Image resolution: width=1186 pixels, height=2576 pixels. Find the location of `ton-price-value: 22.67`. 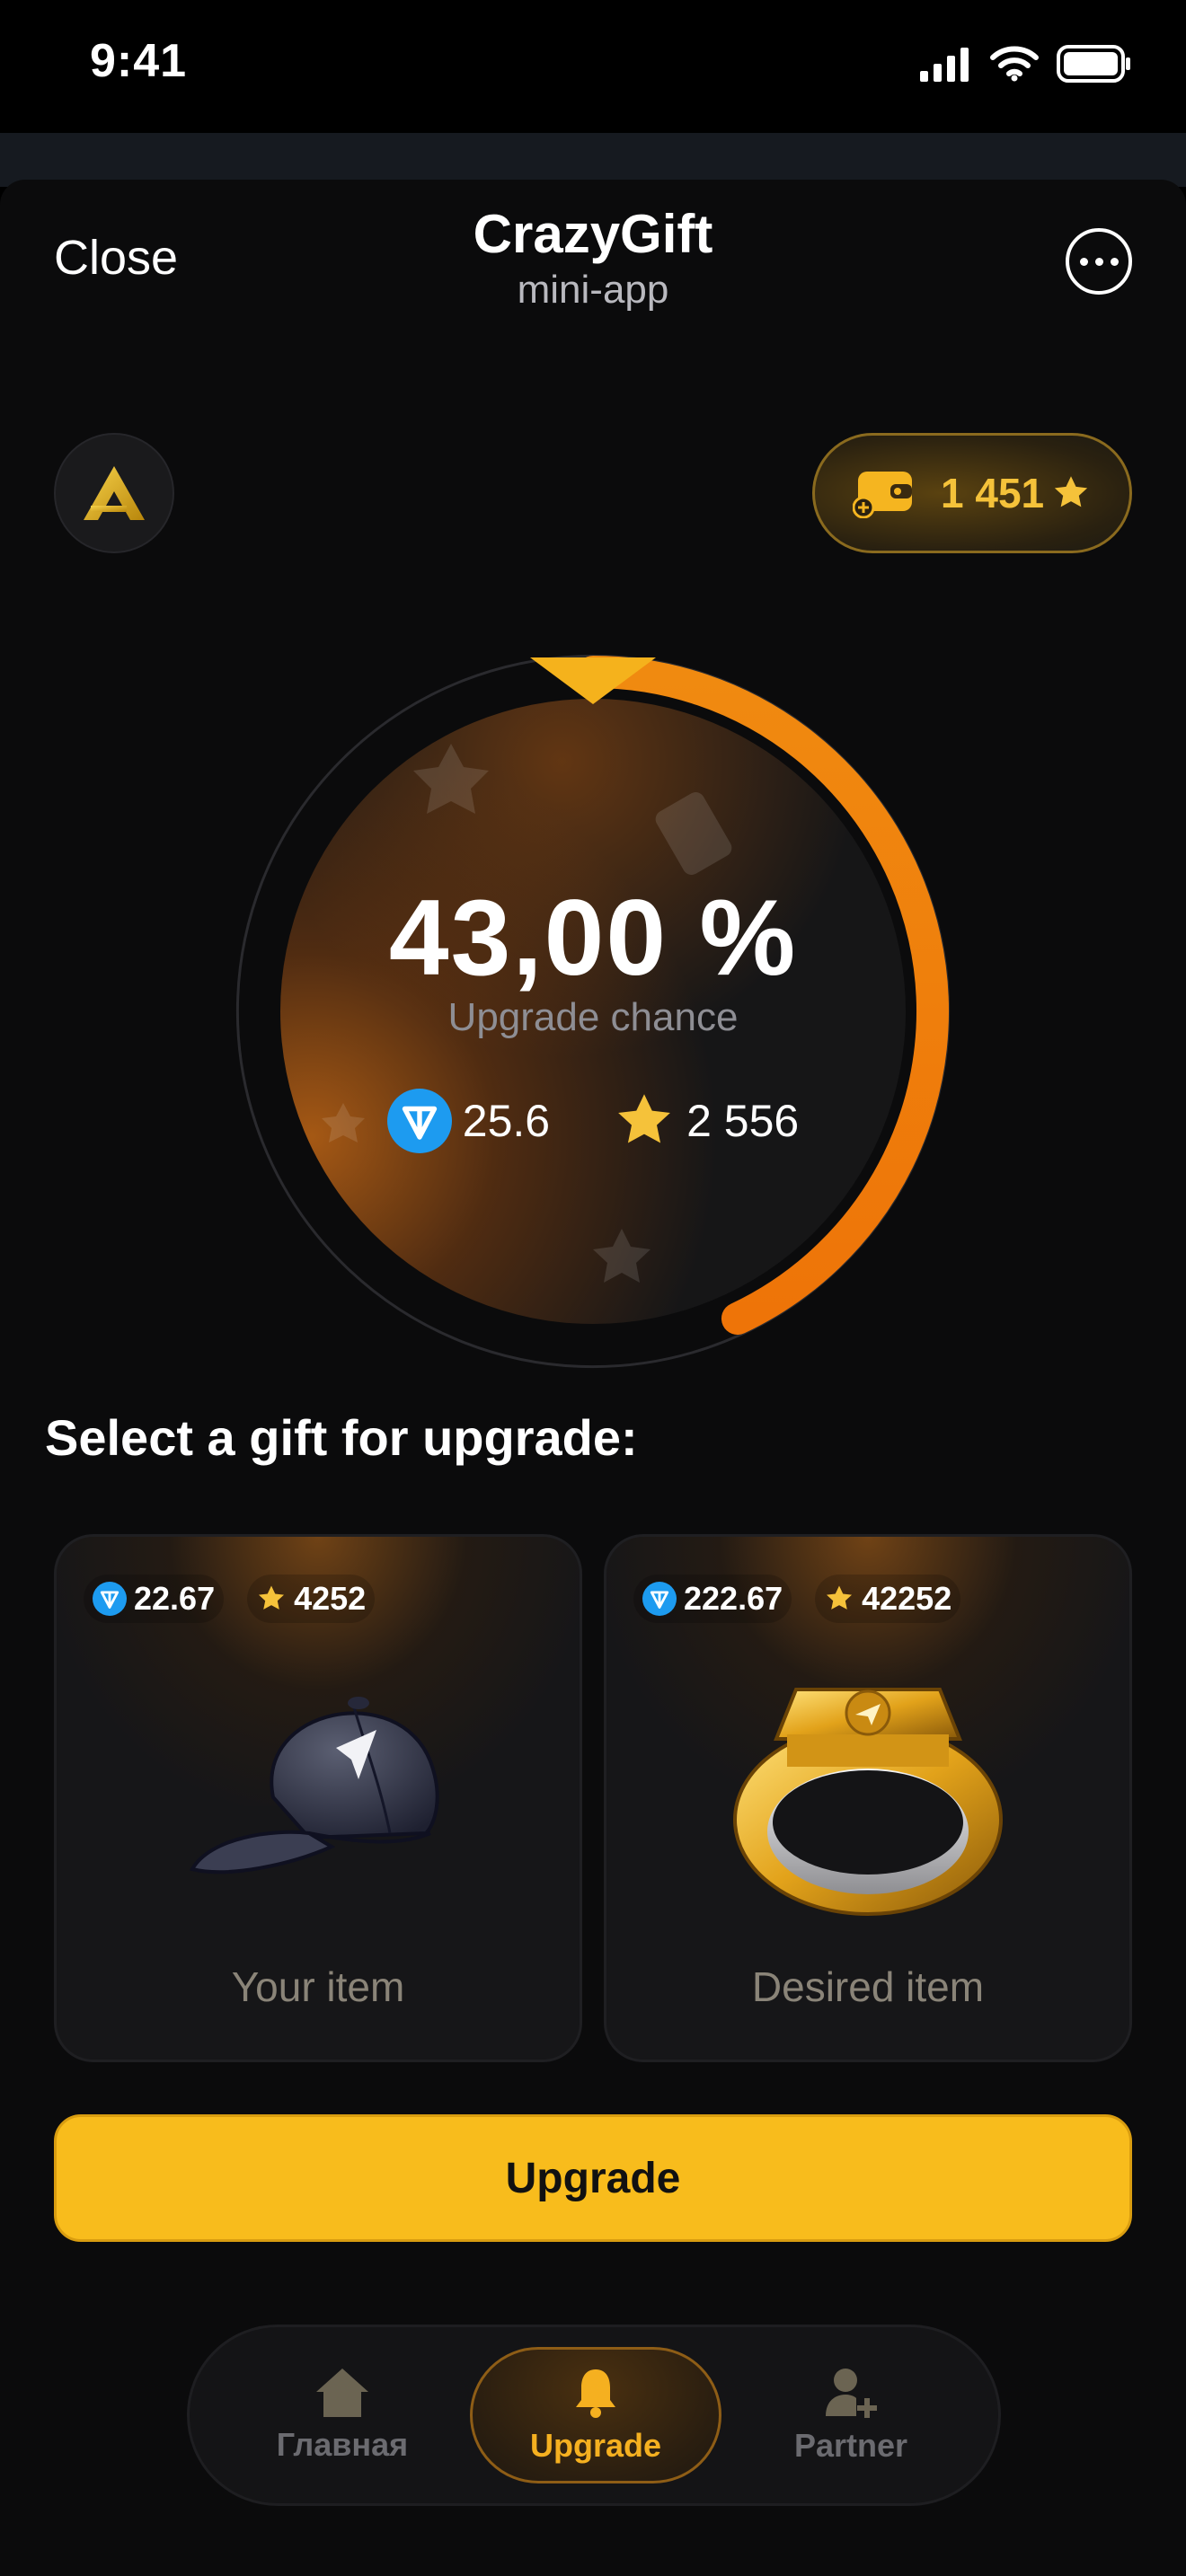

ton-price-value: 22.67 is located at coordinates (175, 1598).